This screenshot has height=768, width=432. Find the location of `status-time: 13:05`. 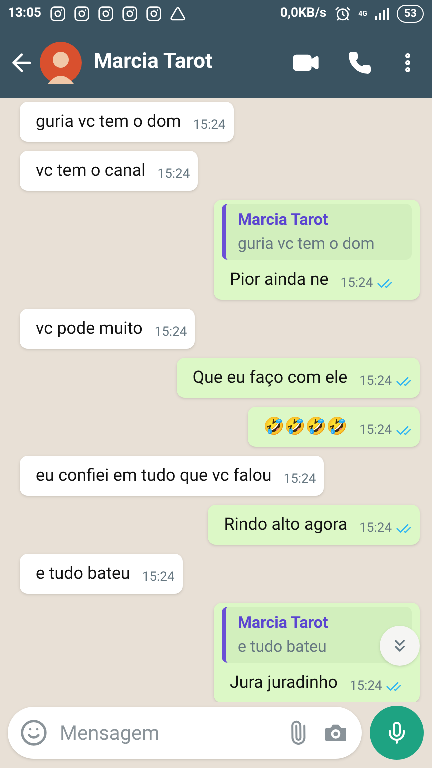

status-time: 13:05 is located at coordinates (25, 14).